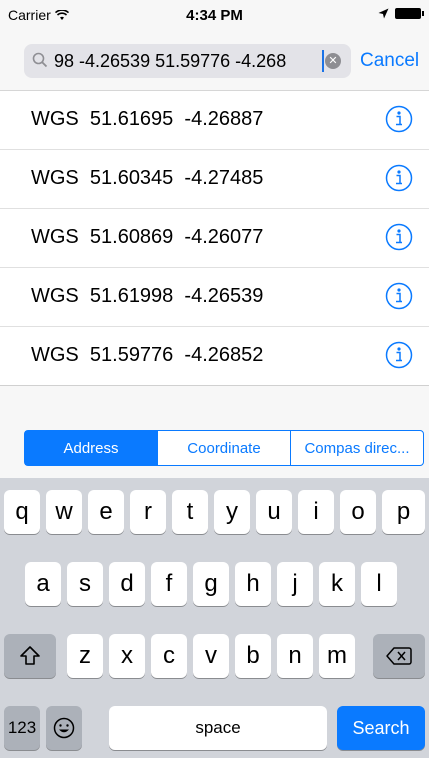  Describe the element at coordinates (337, 656) in the screenshot. I see `key-m: m` at that location.